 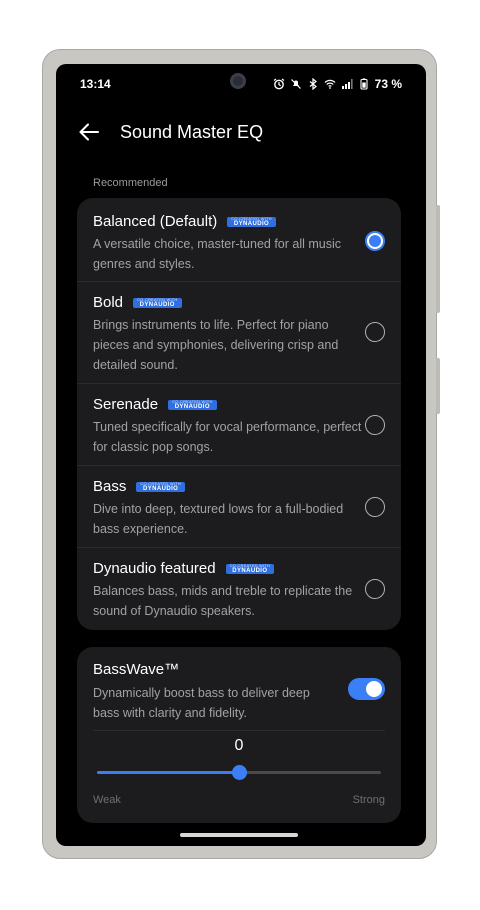 I want to click on eq-option-name: Dynaudio featured, so click(x=154, y=568).